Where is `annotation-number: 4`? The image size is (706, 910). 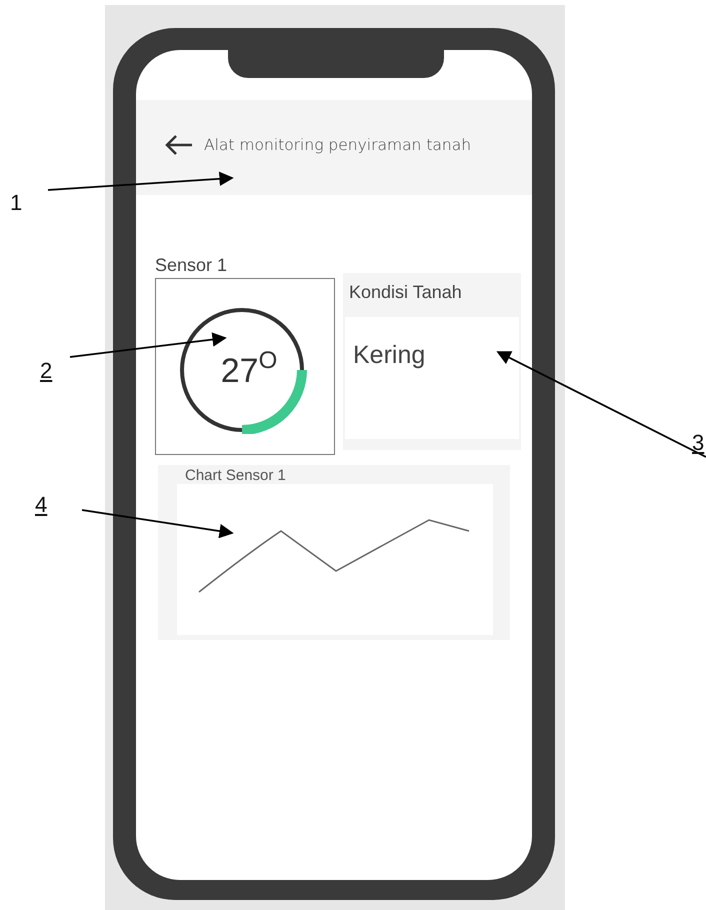 annotation-number: 4 is located at coordinates (41, 505).